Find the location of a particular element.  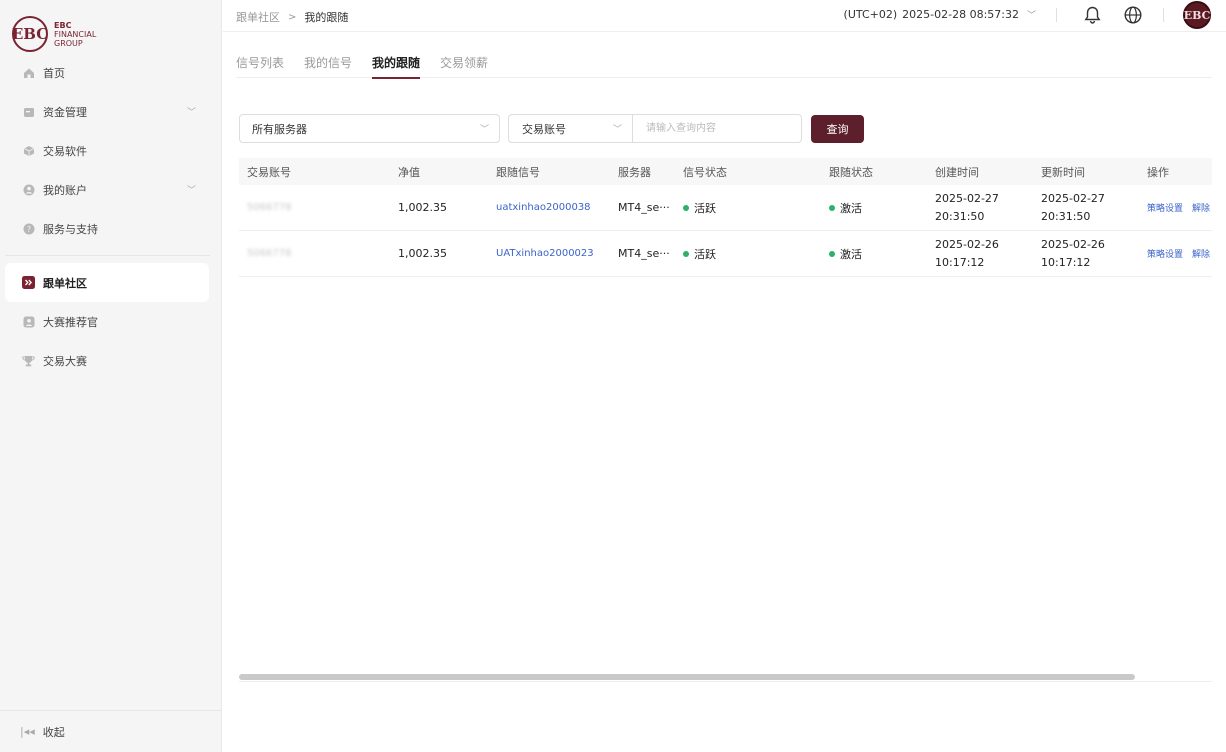

updated-time-cell: 2025-02-27 20:31:50 is located at coordinates (1073, 207).